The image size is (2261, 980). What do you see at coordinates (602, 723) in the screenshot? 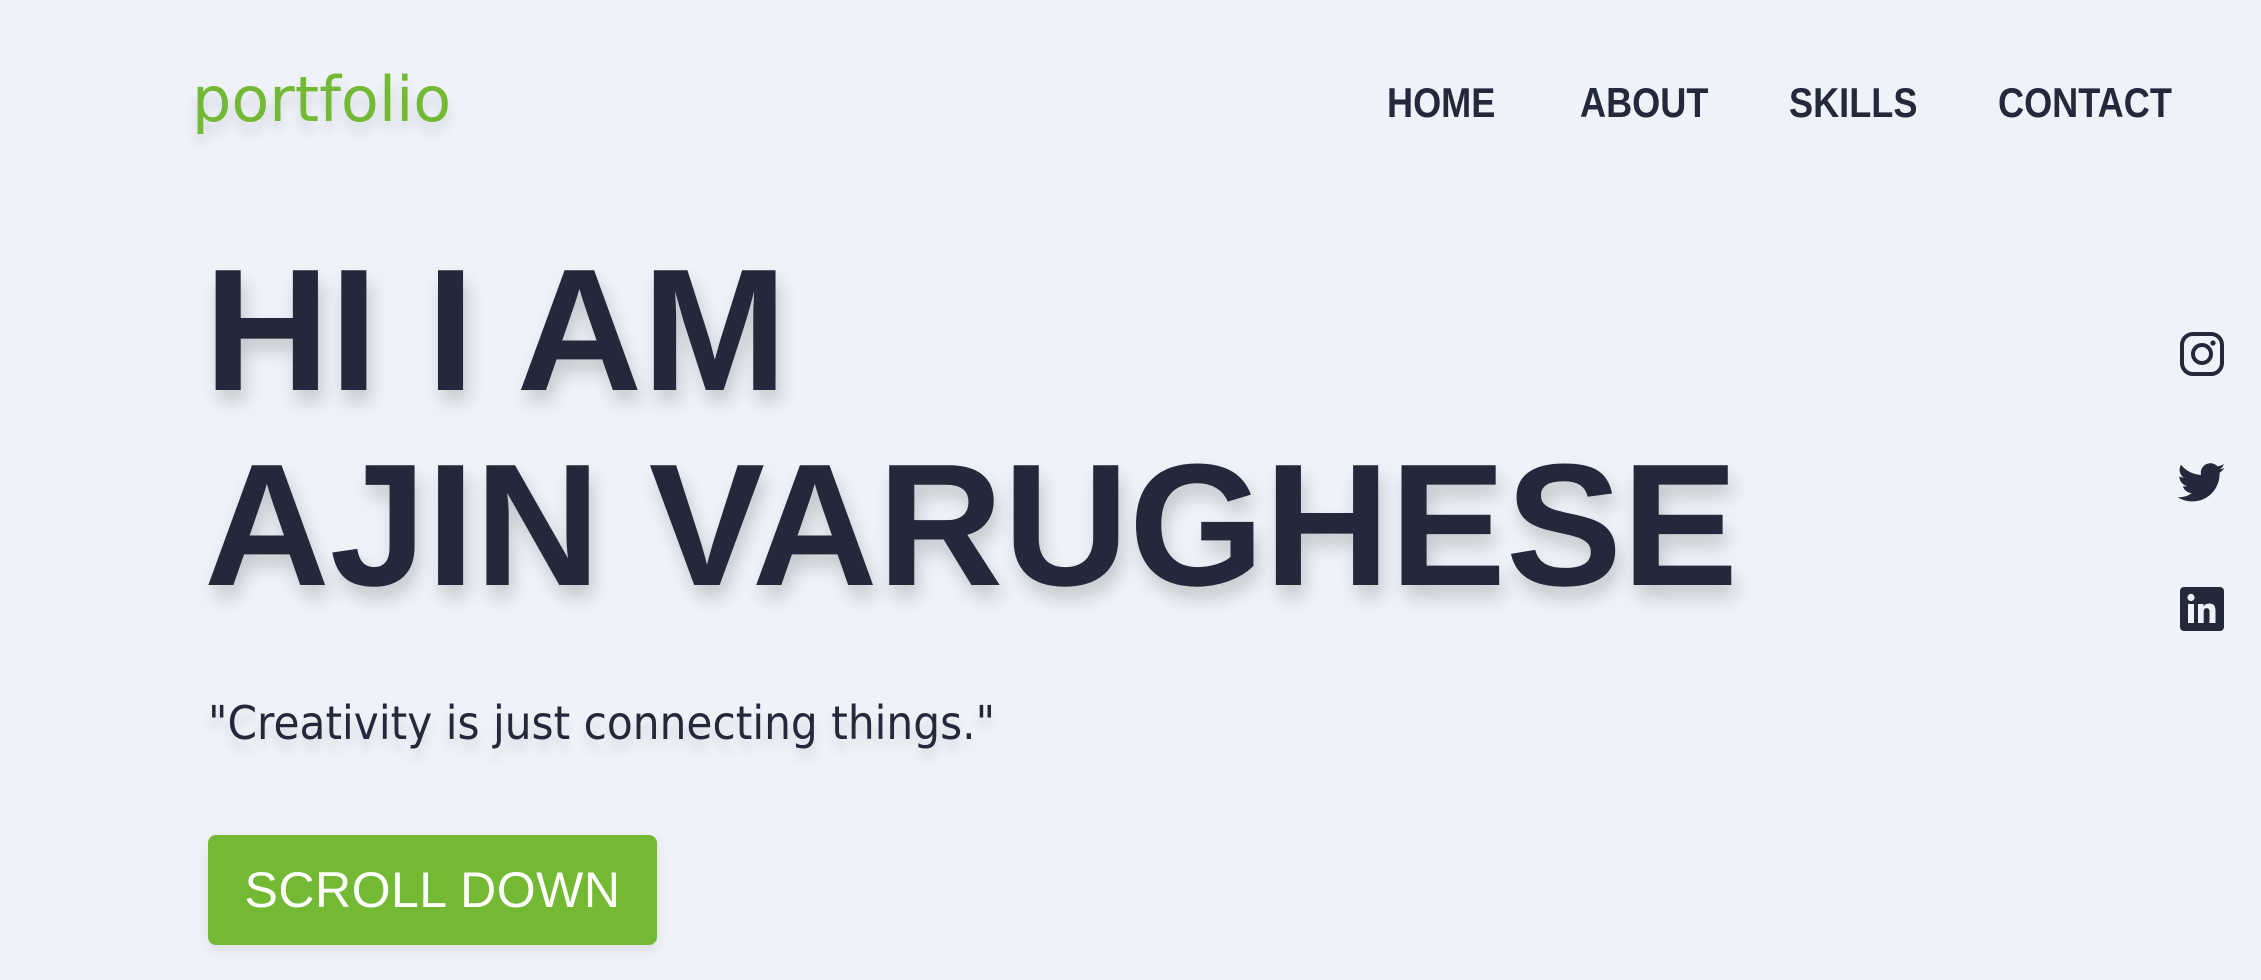
I see `hero-tagline: "Creativity is just connecting things."` at bounding box center [602, 723].